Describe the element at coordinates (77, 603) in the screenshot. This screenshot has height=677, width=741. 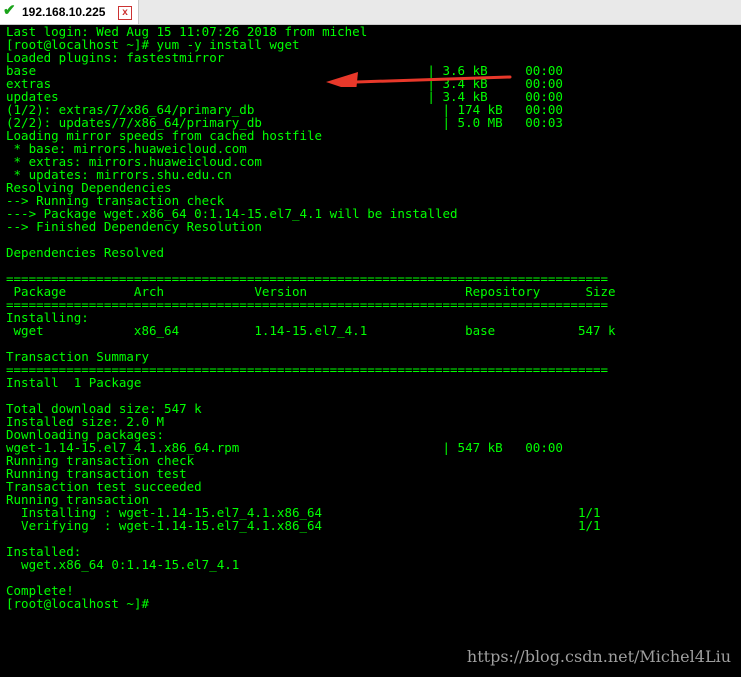
I see `terminal-line: [root@localhost ~]#` at that location.